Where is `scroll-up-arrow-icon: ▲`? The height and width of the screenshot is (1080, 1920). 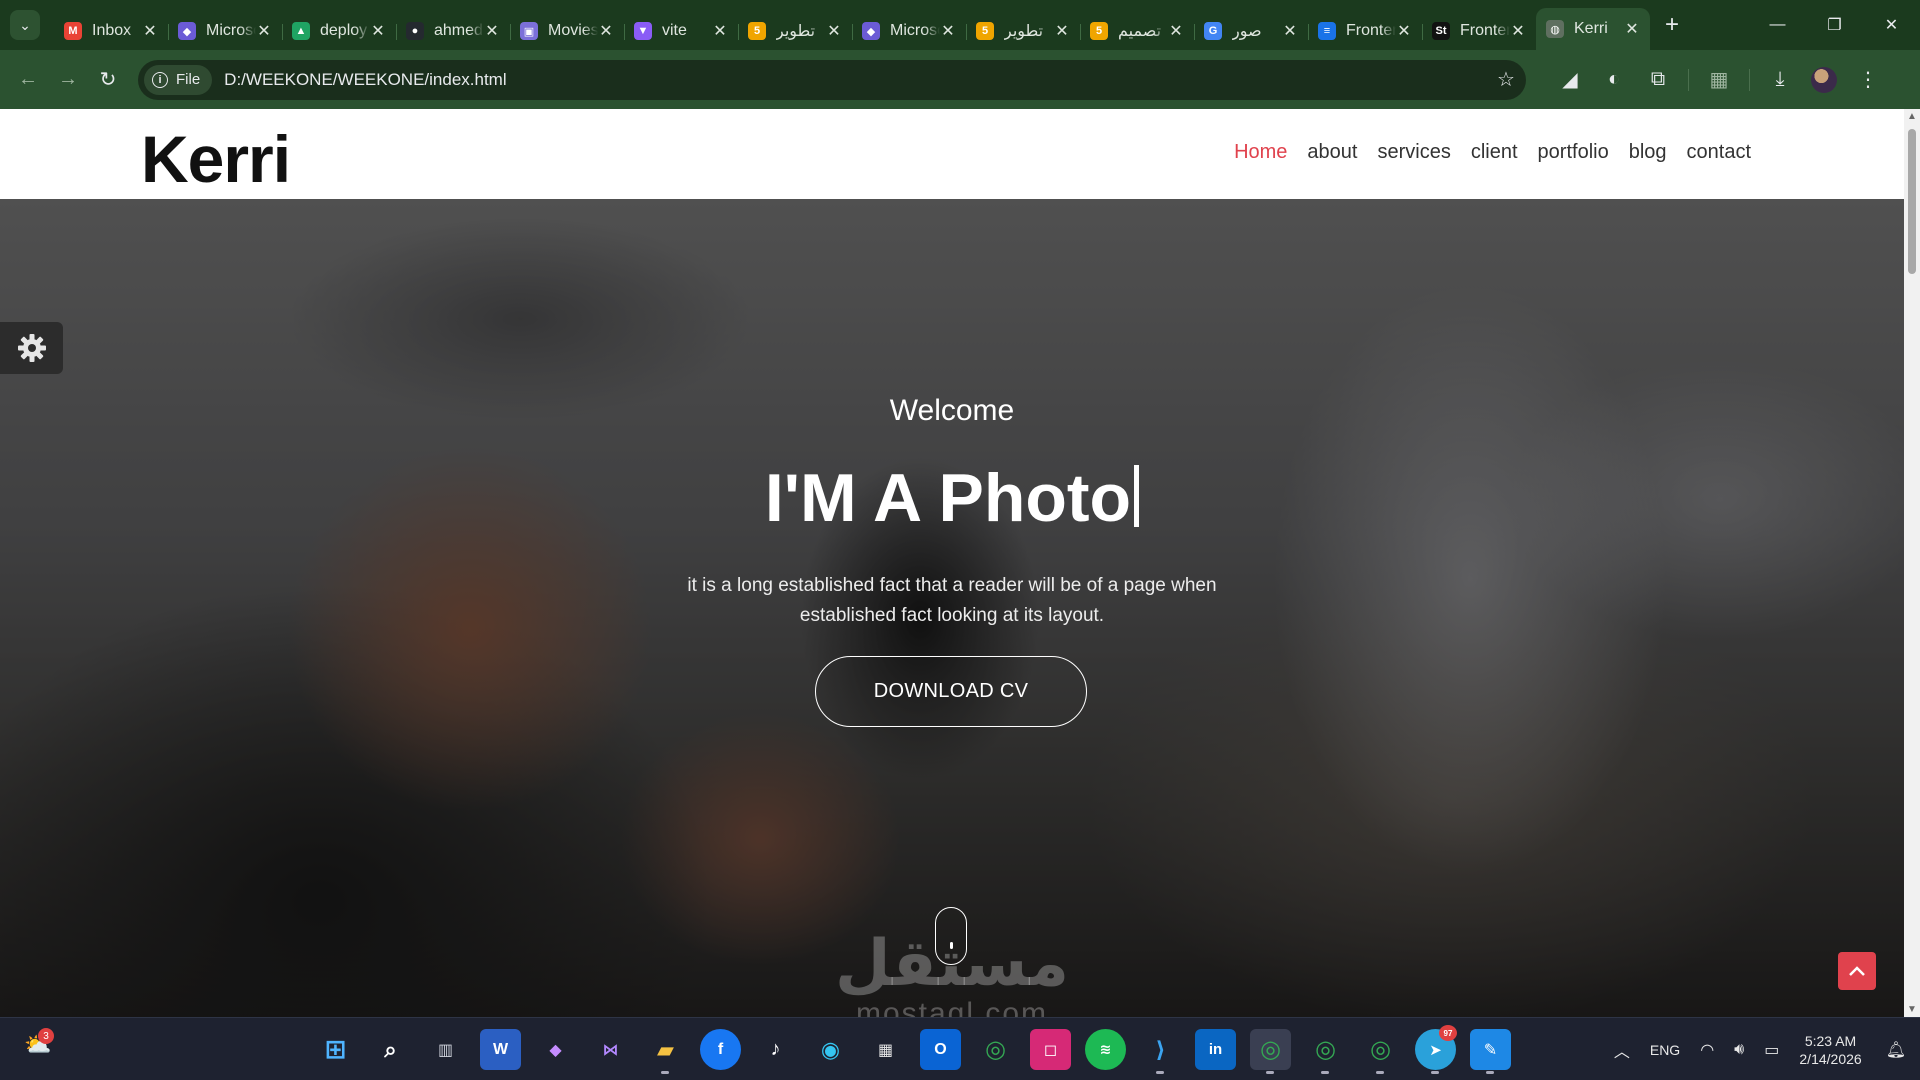
scroll-up-arrow-icon: ▲ is located at coordinates (1912, 116).